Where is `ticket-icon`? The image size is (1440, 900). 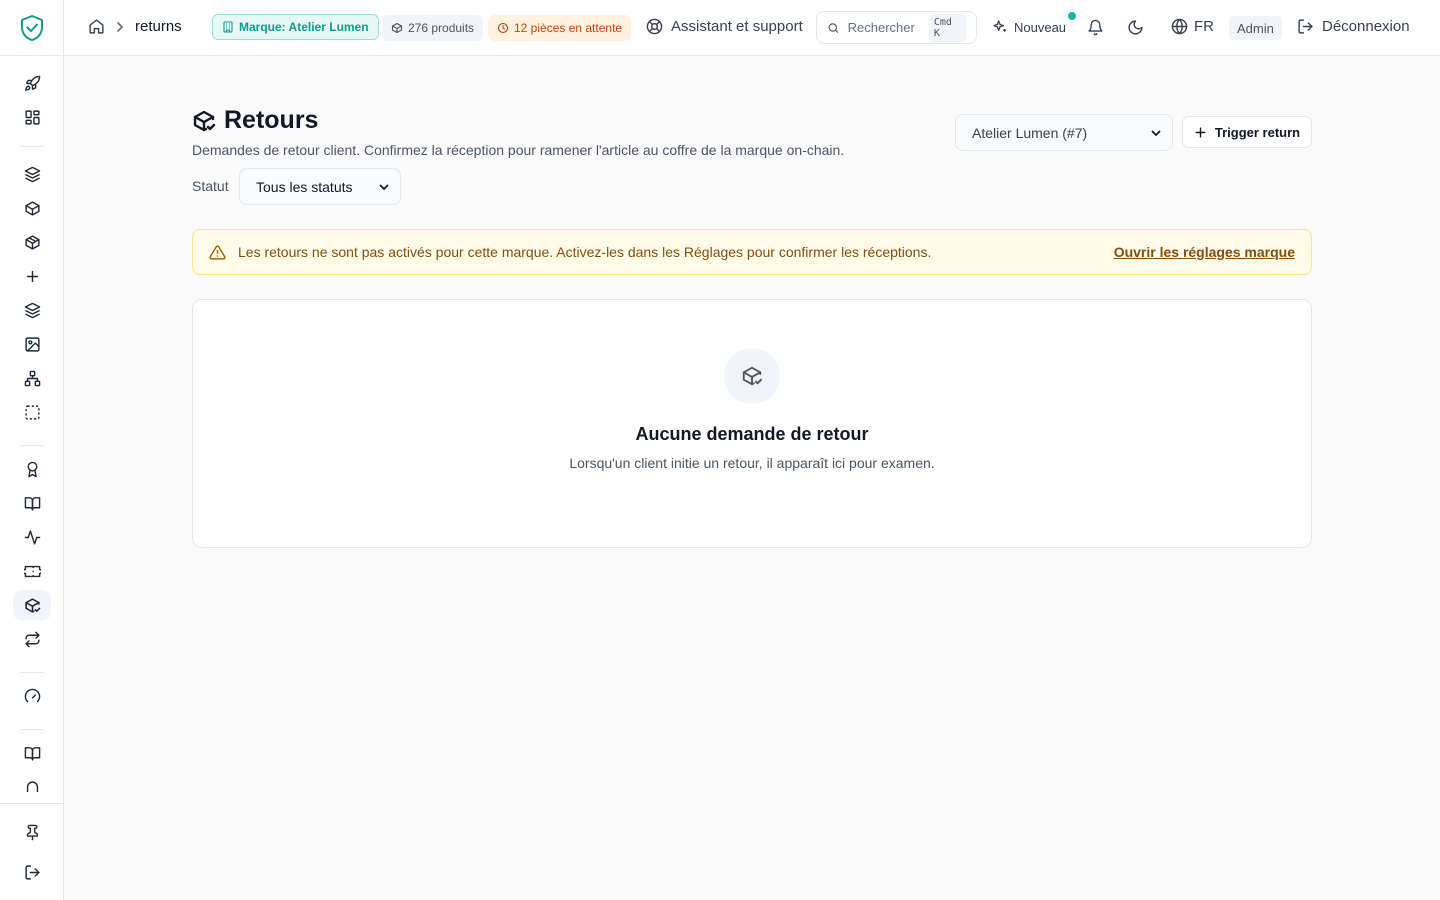
ticket-icon is located at coordinates (32, 571).